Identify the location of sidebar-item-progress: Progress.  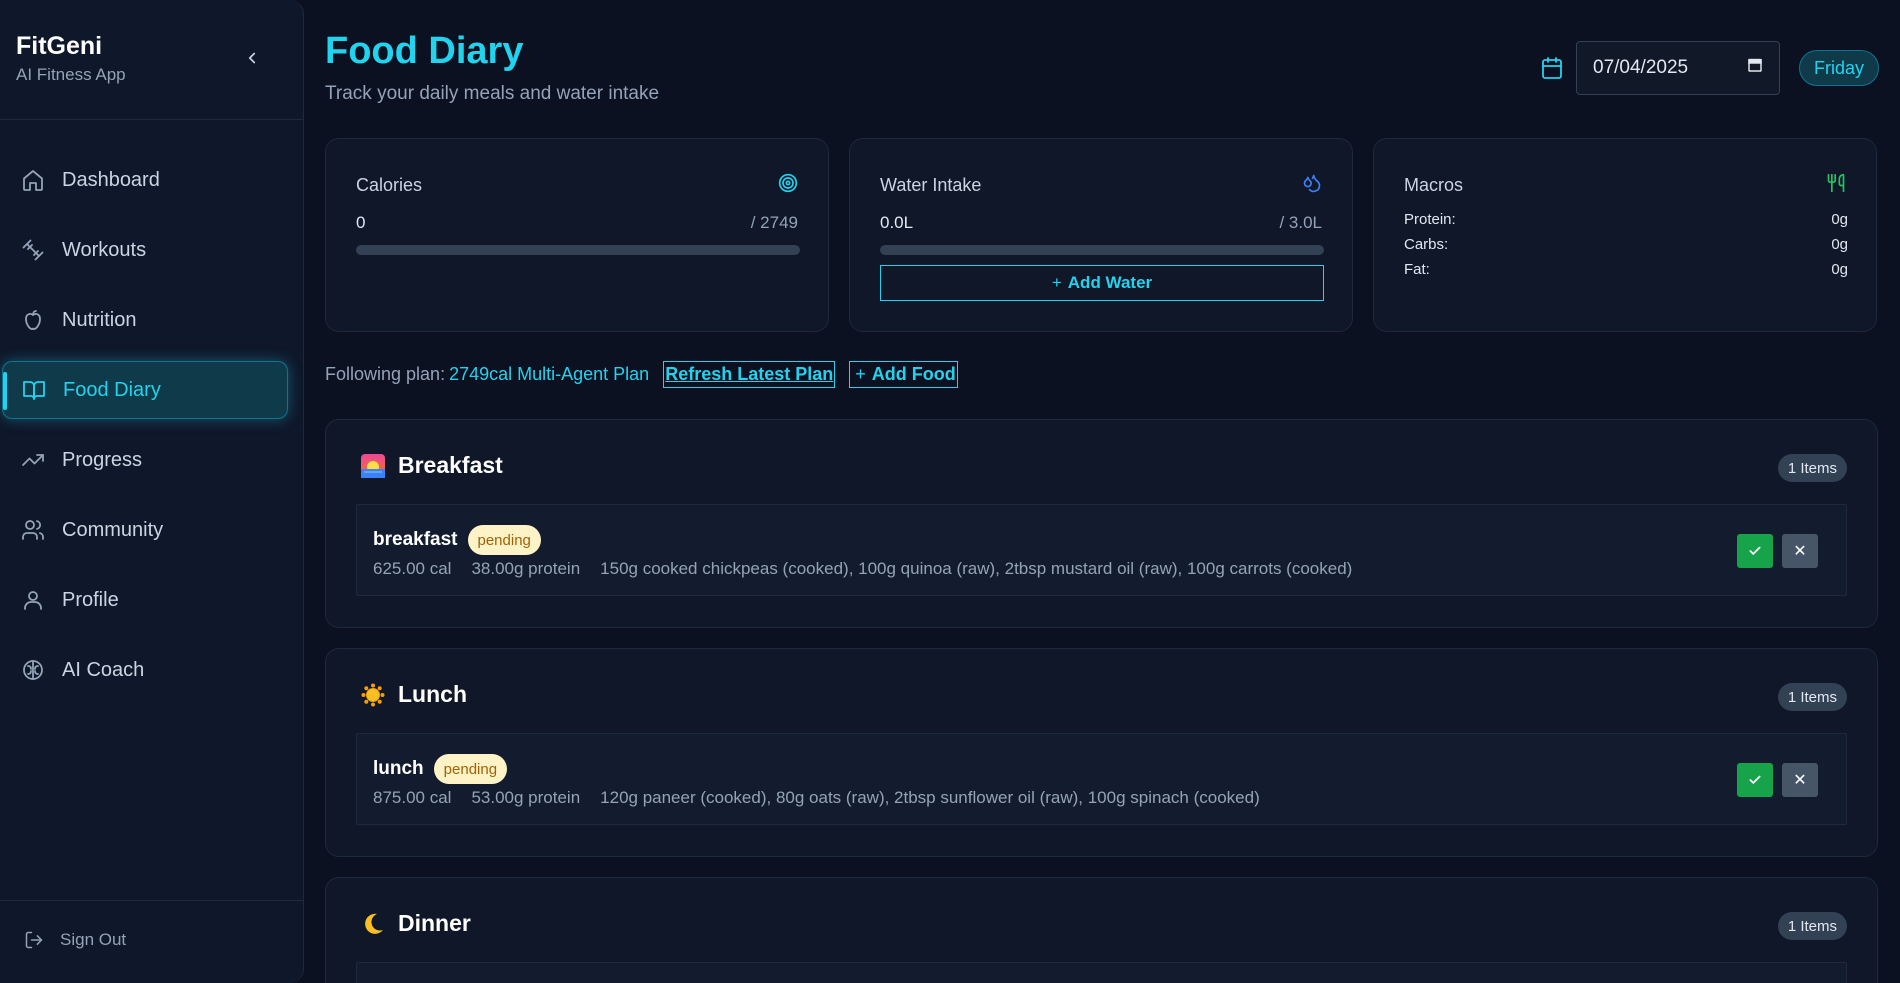
(145, 460).